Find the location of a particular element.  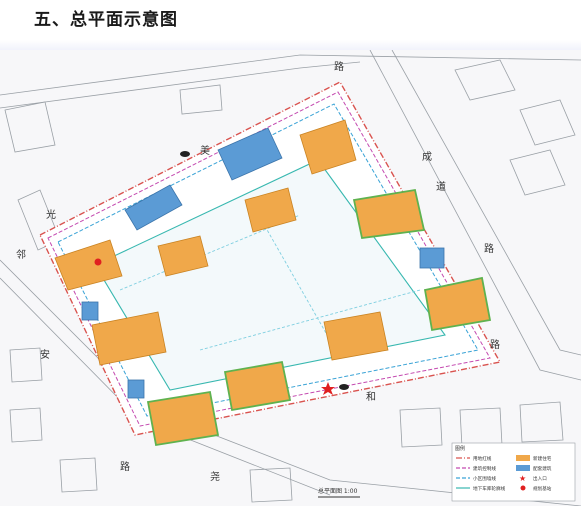

residential-building is located at coordinates (183, 418).